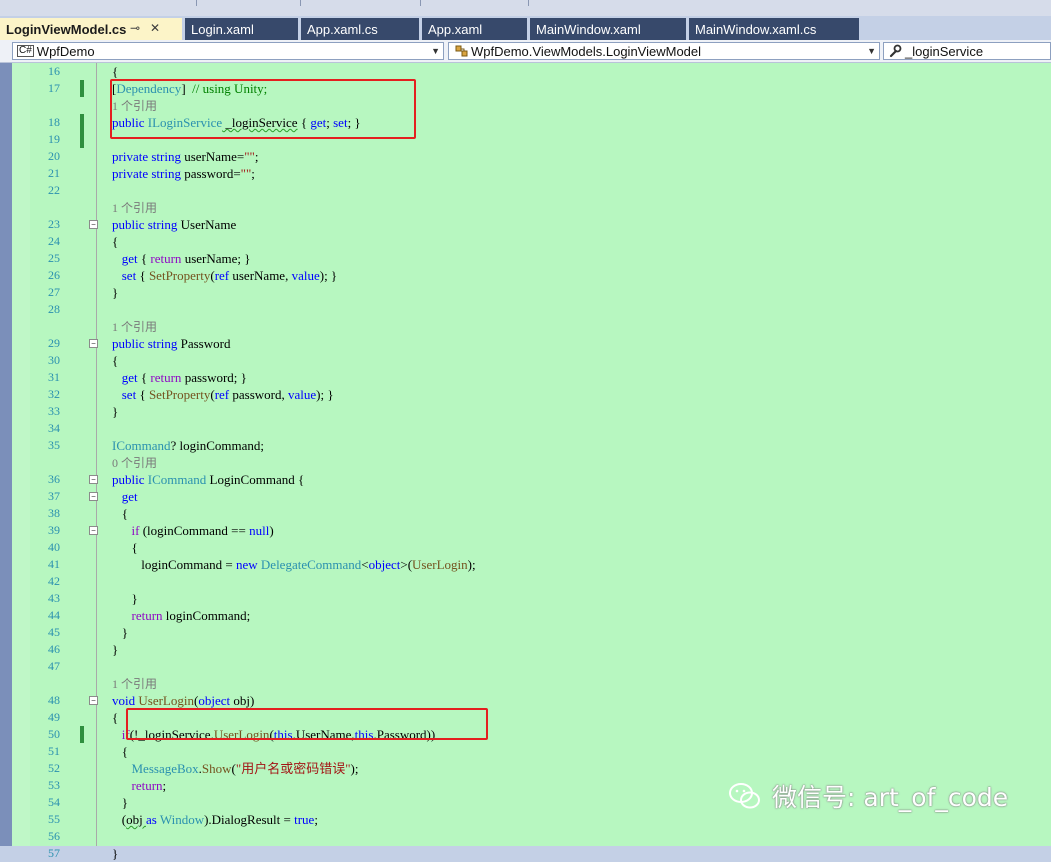 Image resolution: width=1051 pixels, height=862 pixels. Describe the element at coordinates (54, 139) in the screenshot. I see `line-number: 19` at that location.